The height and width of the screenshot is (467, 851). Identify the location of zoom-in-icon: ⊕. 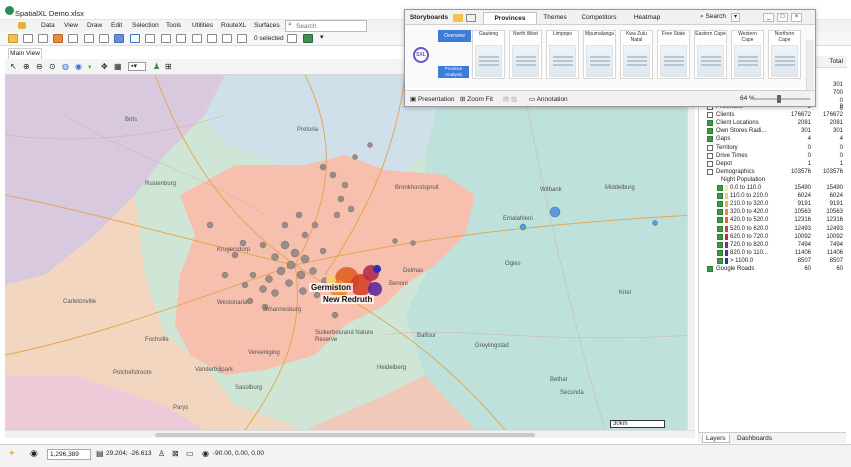
(26, 66).